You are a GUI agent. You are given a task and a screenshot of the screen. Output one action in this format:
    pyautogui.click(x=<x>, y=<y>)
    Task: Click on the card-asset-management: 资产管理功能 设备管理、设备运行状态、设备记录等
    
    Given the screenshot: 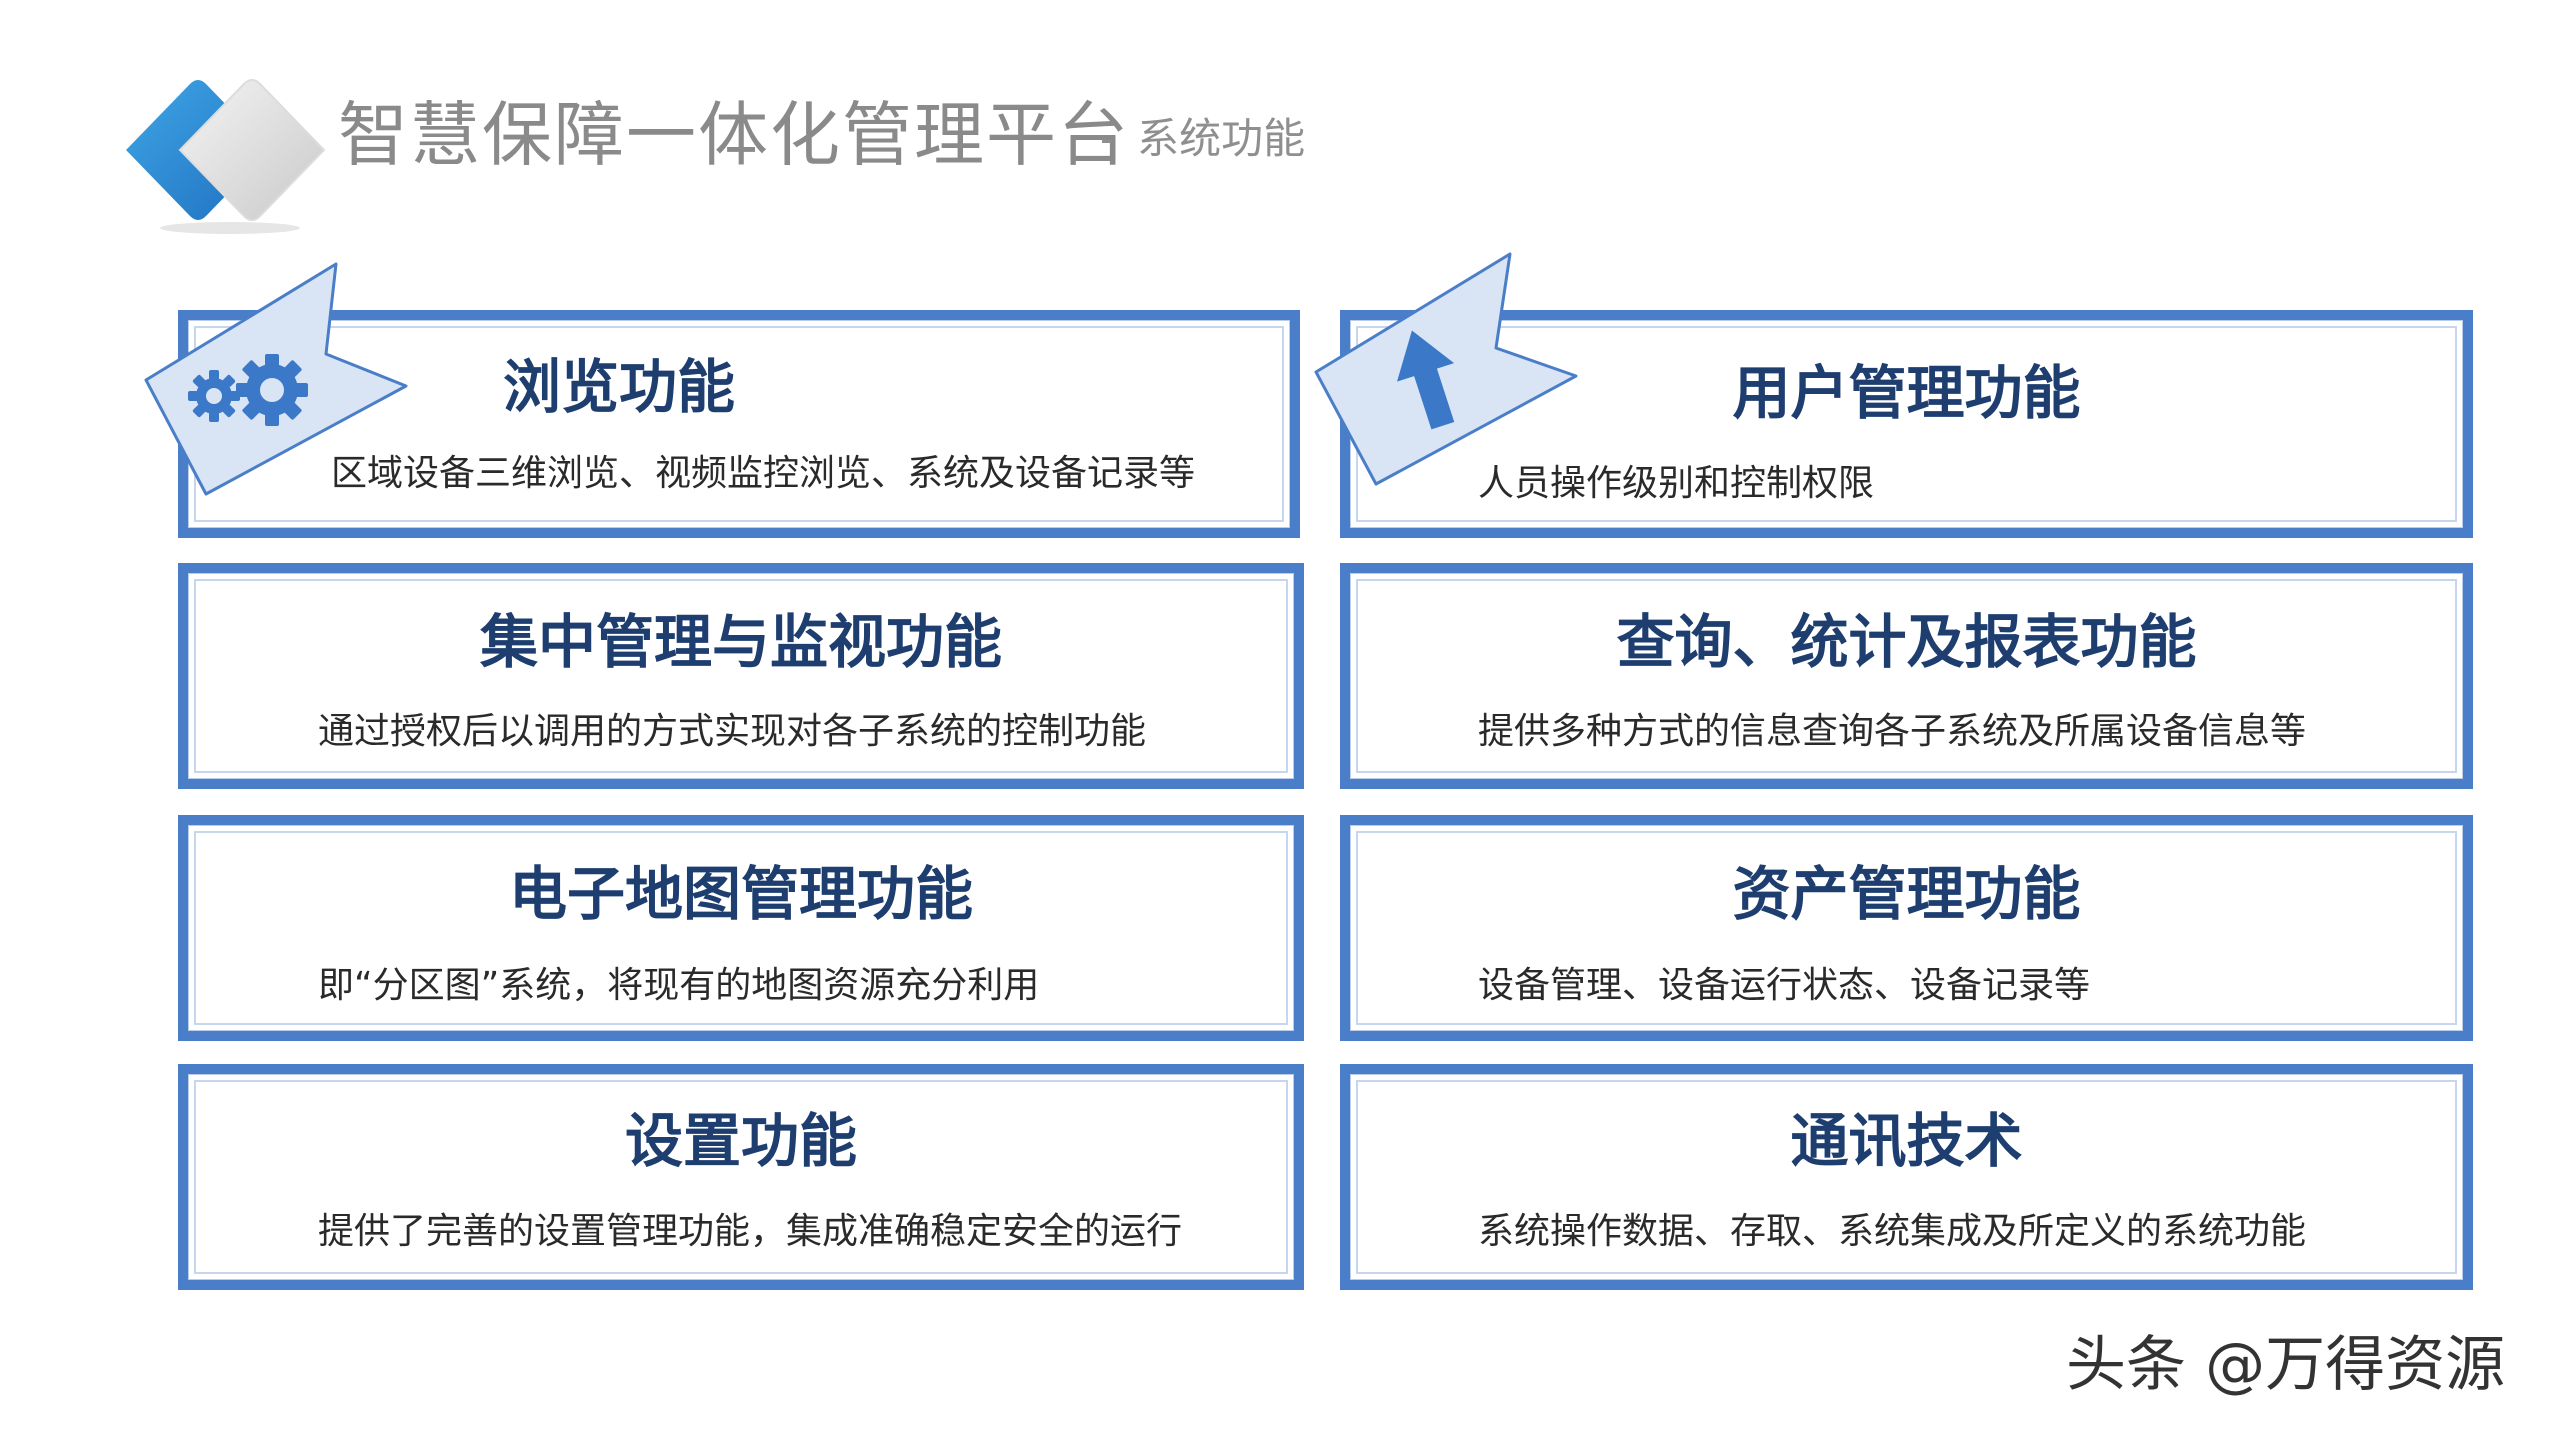 What is the action you would take?
    pyautogui.click(x=1906, y=928)
    